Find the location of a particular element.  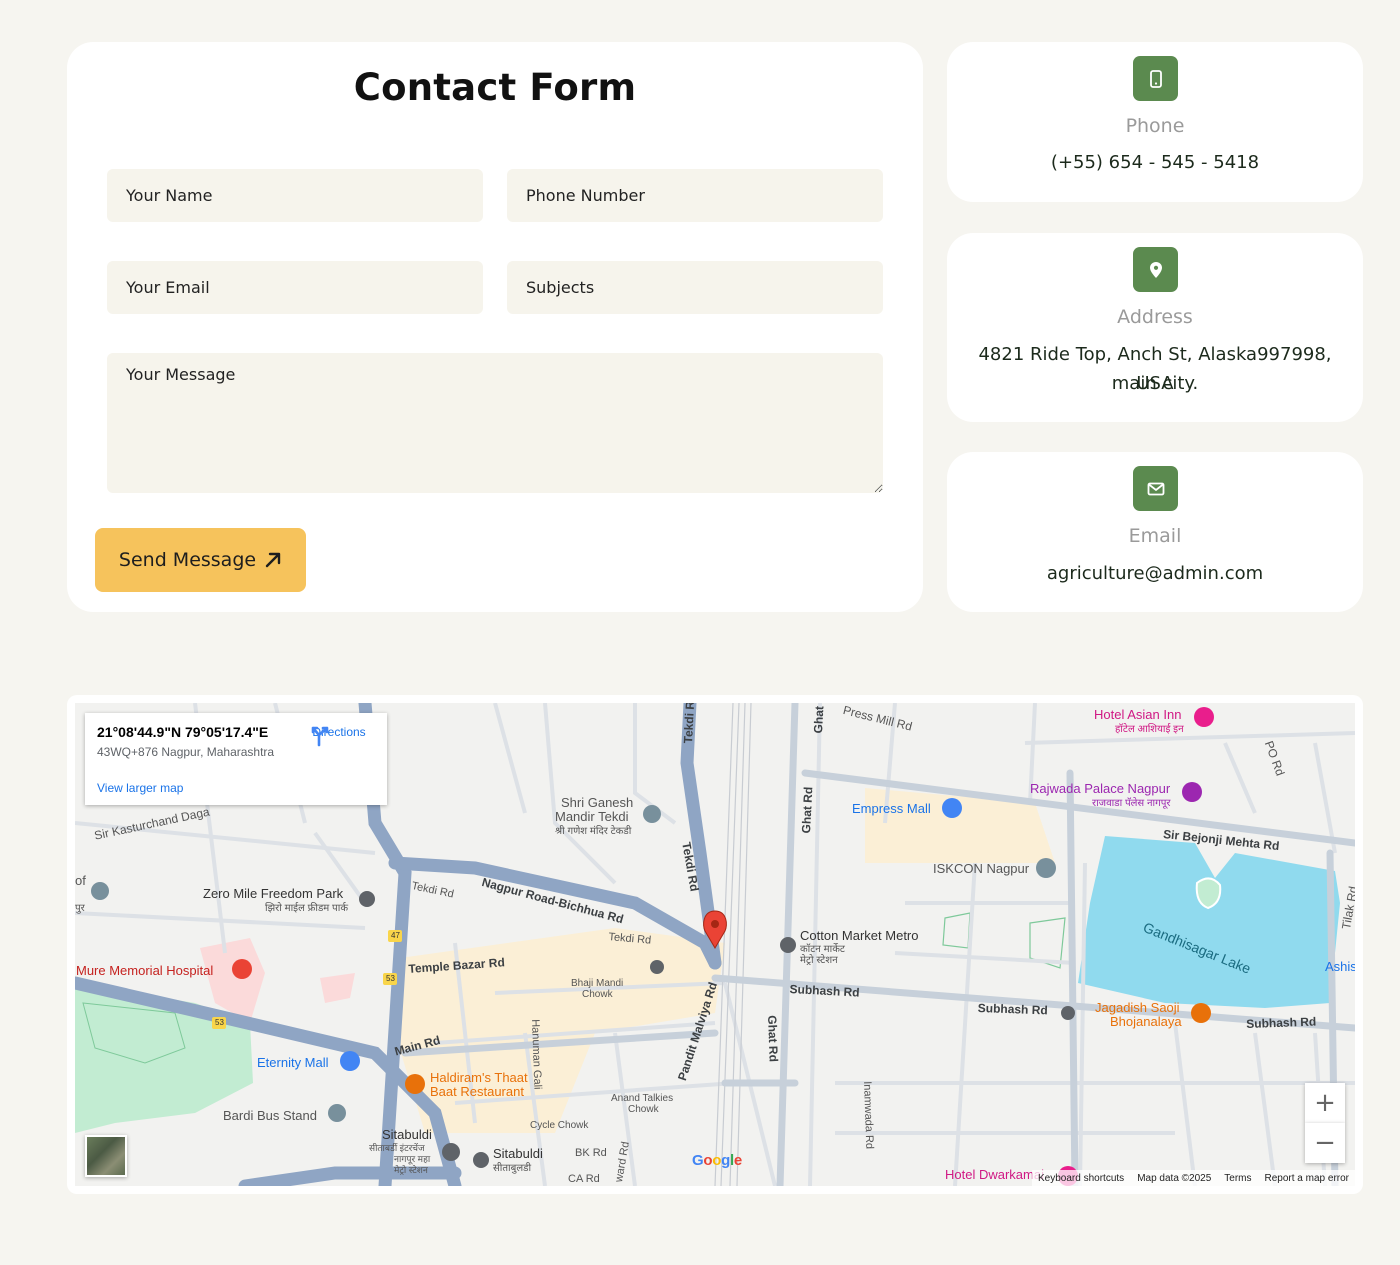

send-message-button: Send Message is located at coordinates (200, 560).